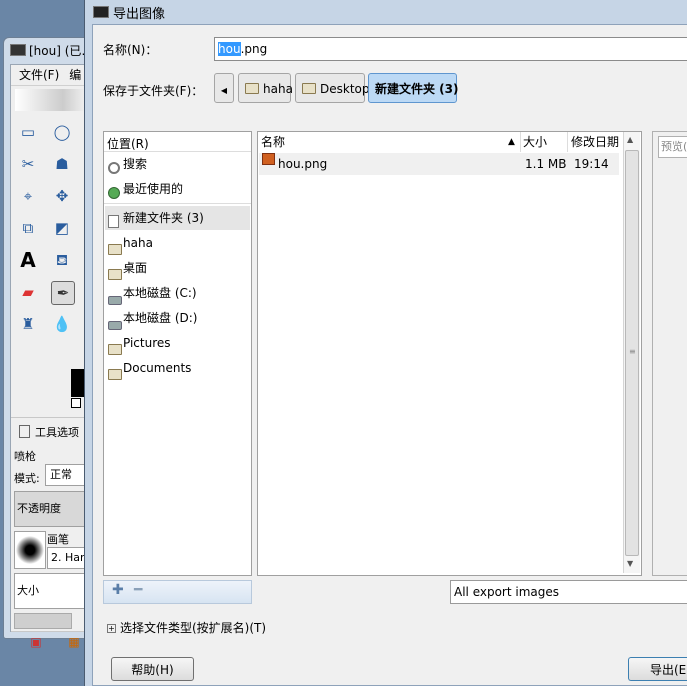 This screenshot has height=686, width=687. Describe the element at coordinates (152, 669) in the screenshot. I see `help-button: 帮助(H)` at that location.